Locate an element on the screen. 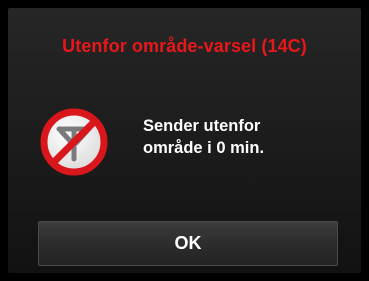  message-line-1: Sender utenfor is located at coordinates (202, 126).